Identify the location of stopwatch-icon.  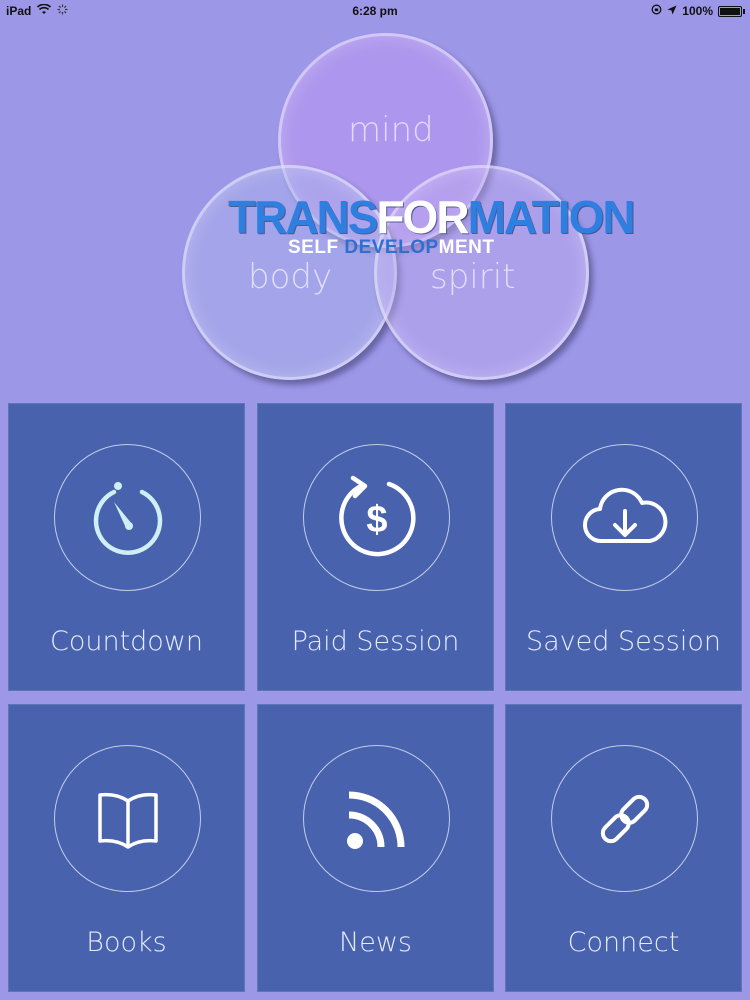
(128, 518).